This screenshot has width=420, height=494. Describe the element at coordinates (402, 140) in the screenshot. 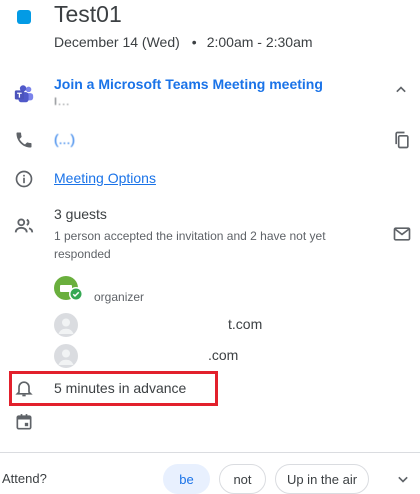

I see `copy-icon` at that location.